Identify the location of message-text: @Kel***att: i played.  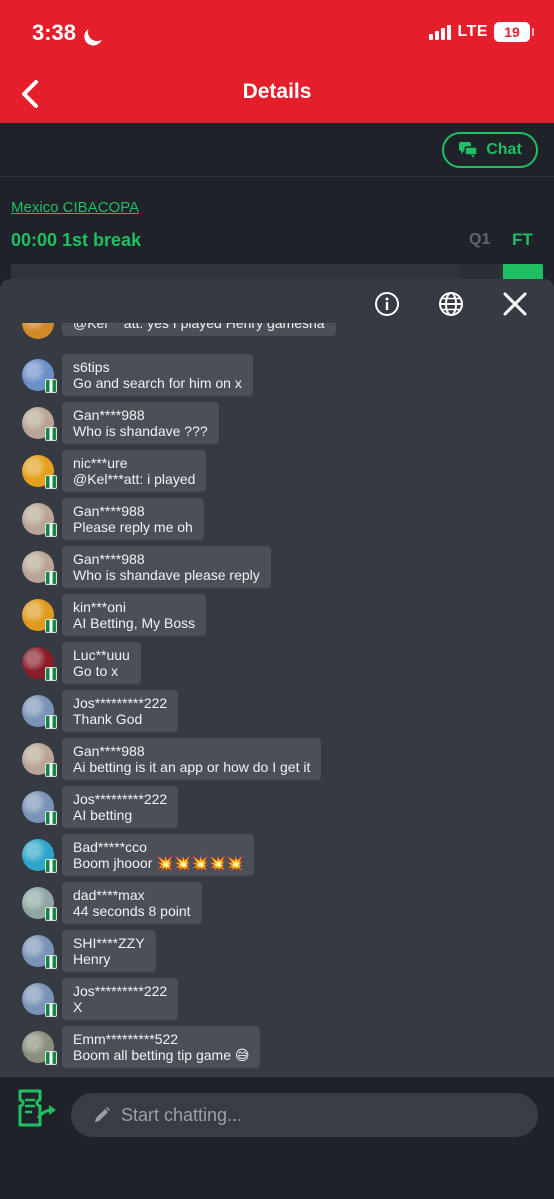
(134, 479).